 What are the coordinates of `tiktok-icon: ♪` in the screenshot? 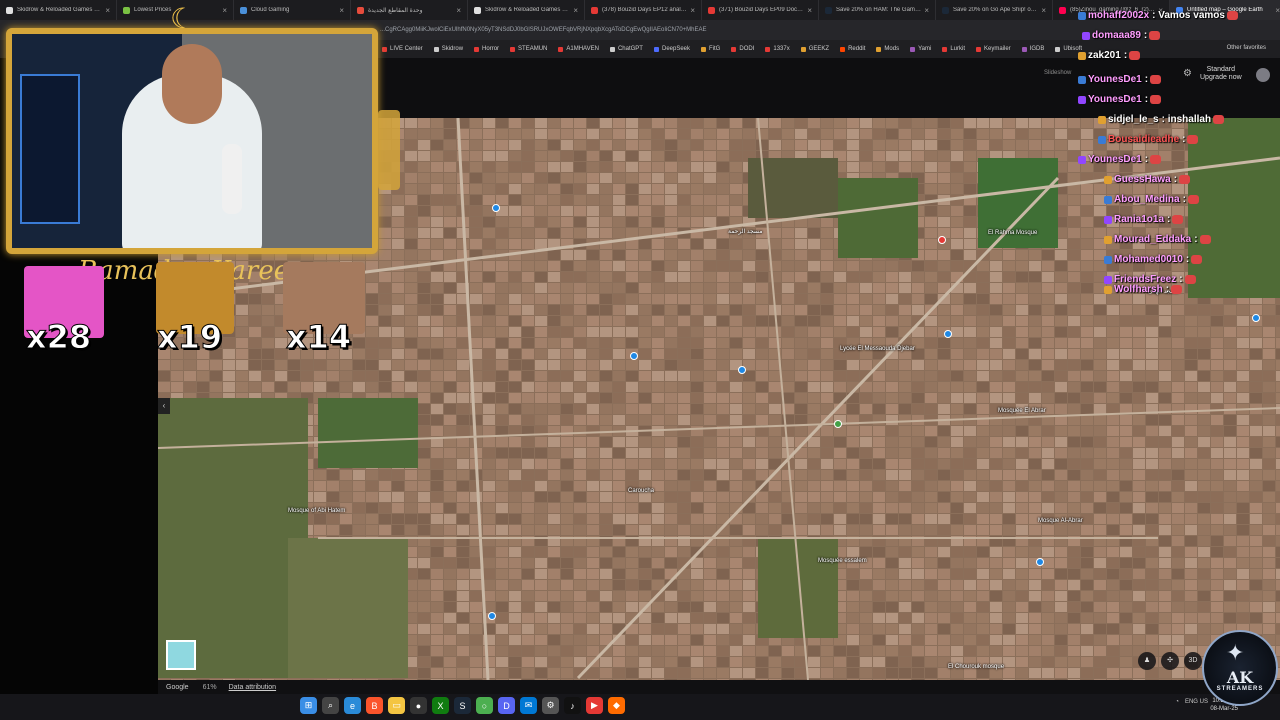 It's located at (572, 705).